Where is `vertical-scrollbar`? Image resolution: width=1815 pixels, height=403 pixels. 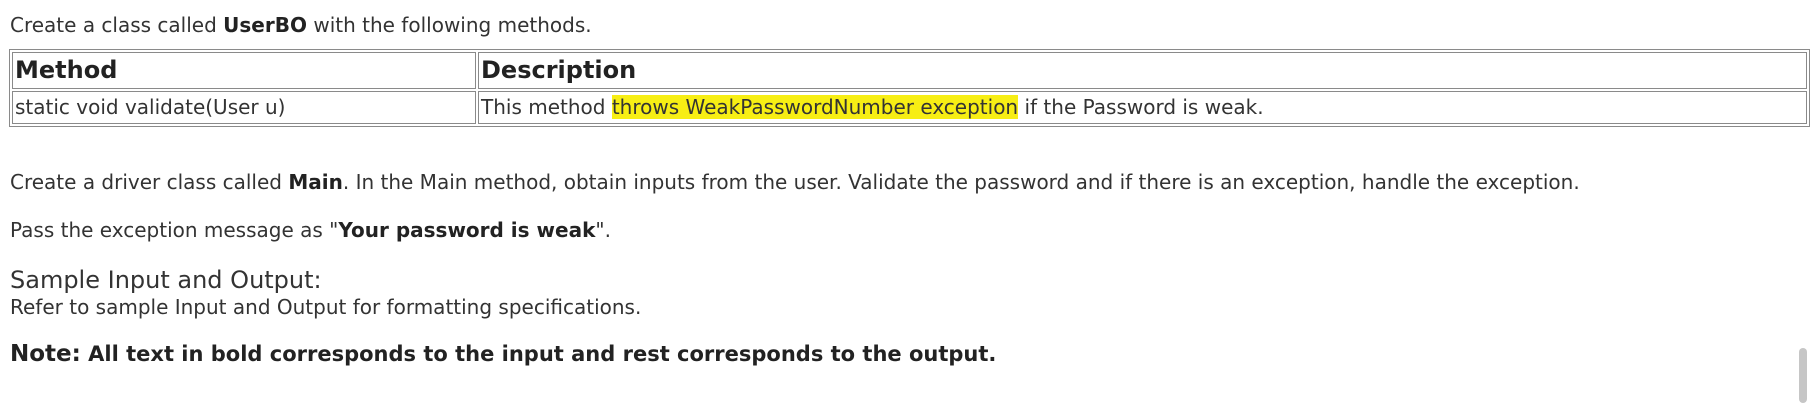
vertical-scrollbar is located at coordinates (1803, 375).